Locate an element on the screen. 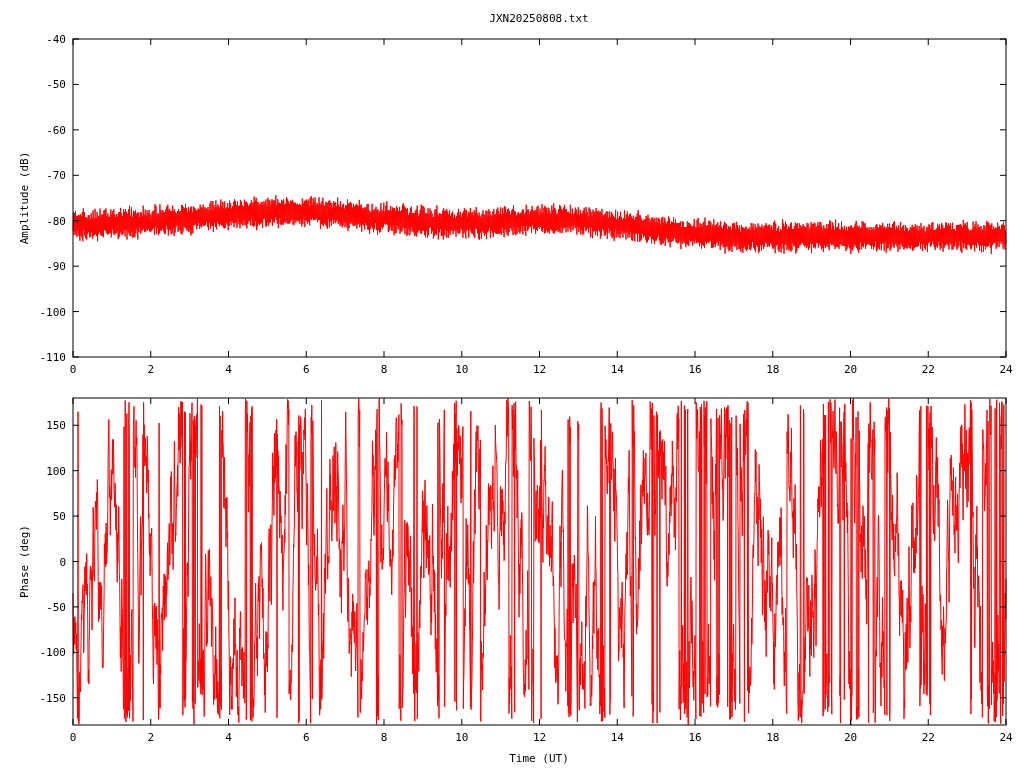  y-tick-label: 0 is located at coordinates (62, 562).